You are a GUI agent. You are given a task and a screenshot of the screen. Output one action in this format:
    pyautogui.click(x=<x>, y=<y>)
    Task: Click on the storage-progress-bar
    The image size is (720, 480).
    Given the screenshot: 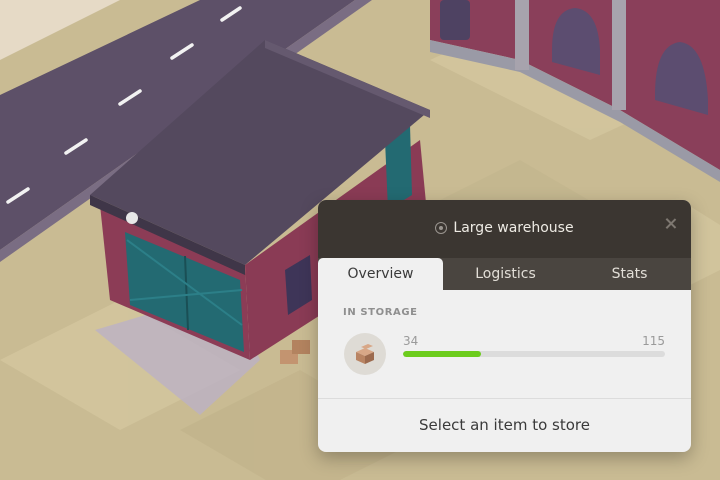 What is the action you would take?
    pyautogui.click(x=534, y=354)
    